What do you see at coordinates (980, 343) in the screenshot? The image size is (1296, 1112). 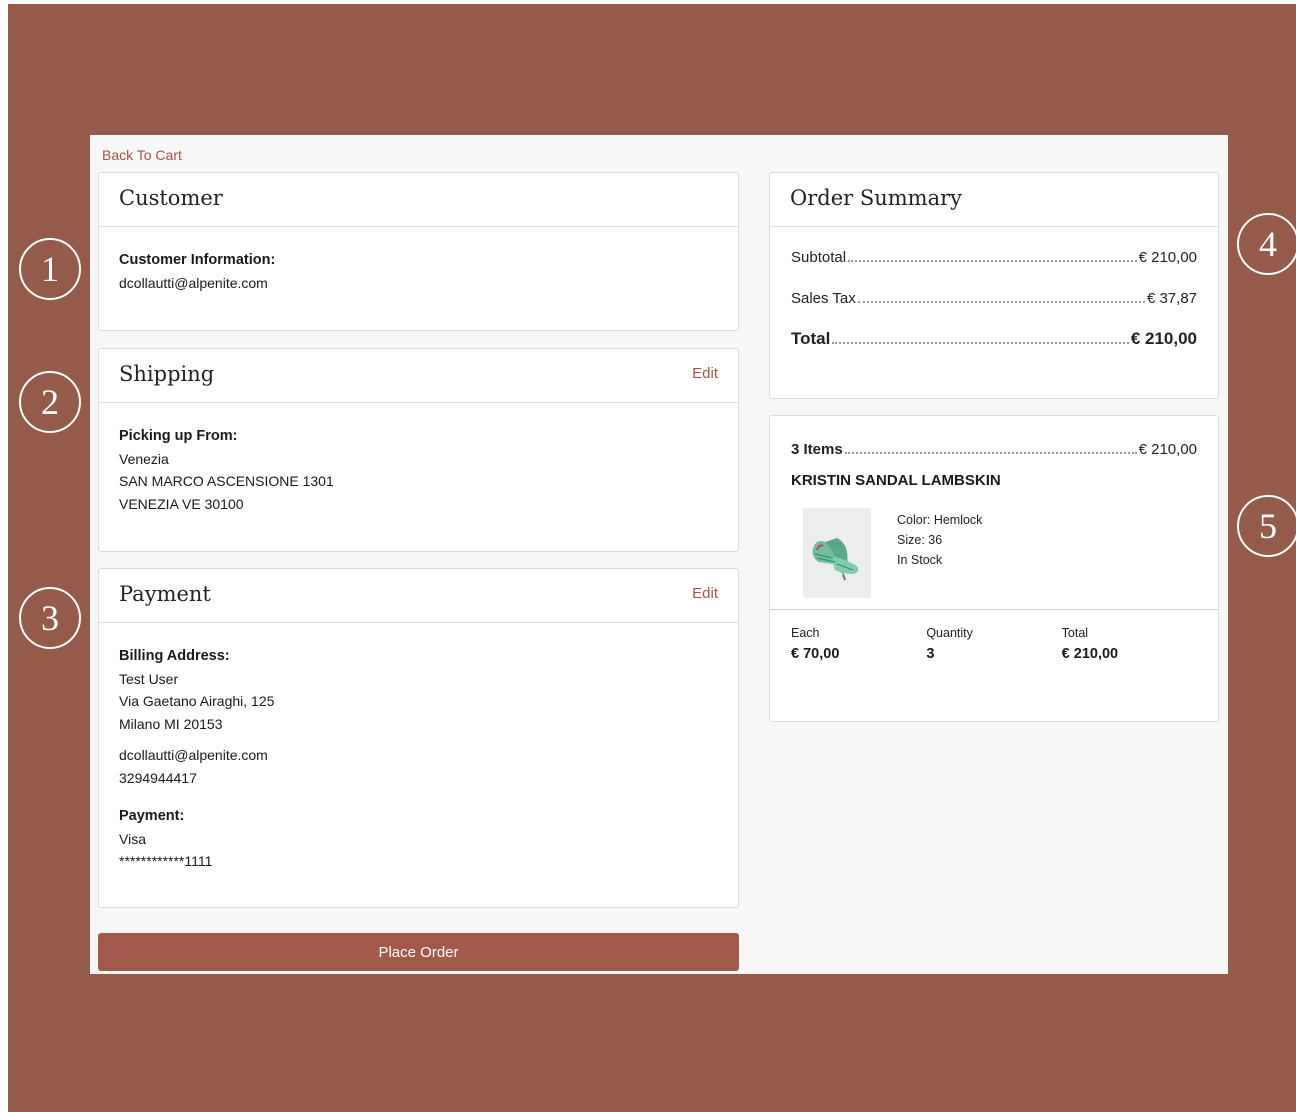 I see `total-dots` at bounding box center [980, 343].